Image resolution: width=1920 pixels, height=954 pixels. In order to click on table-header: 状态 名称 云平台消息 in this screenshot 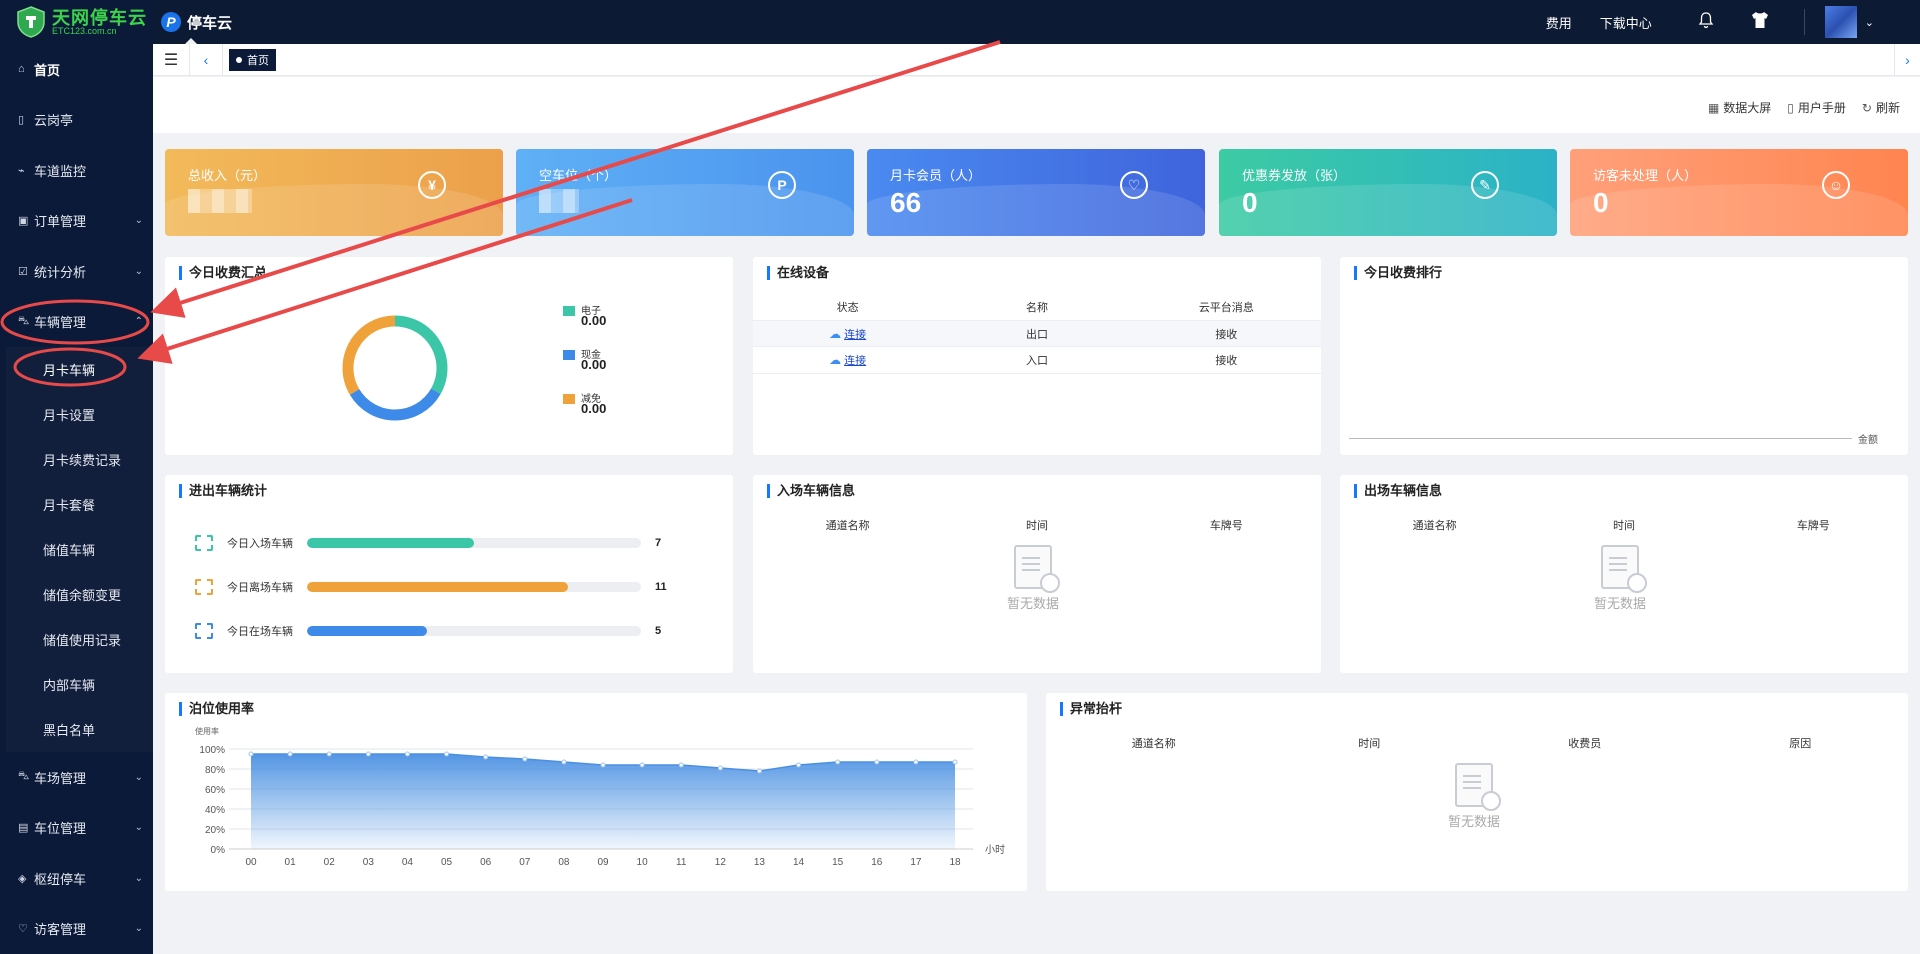, I will do `click(1037, 307)`.